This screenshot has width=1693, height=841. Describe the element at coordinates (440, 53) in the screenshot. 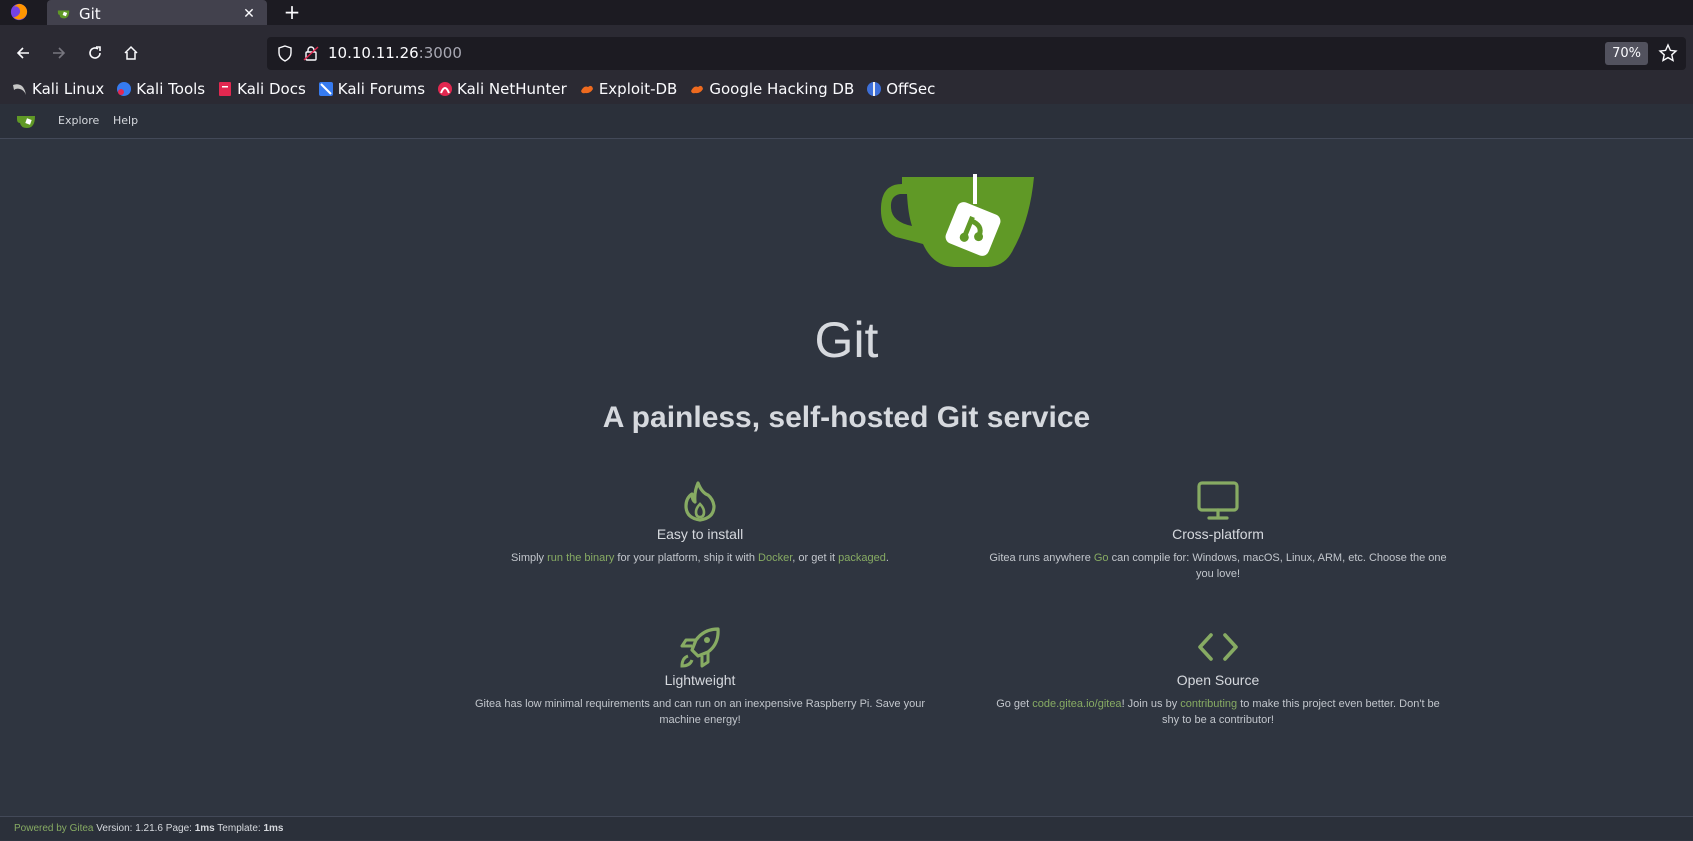

I see `url-port: :3000` at that location.